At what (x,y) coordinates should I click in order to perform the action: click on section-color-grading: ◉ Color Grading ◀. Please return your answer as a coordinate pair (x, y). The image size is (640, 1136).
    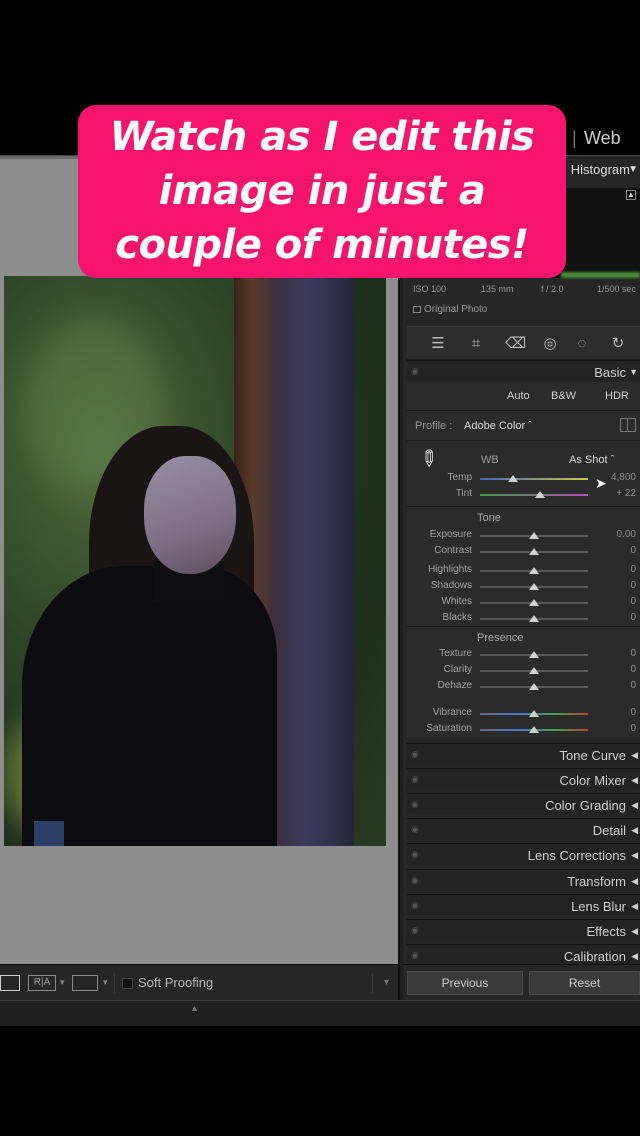
    Looking at the image, I should click on (523, 804).